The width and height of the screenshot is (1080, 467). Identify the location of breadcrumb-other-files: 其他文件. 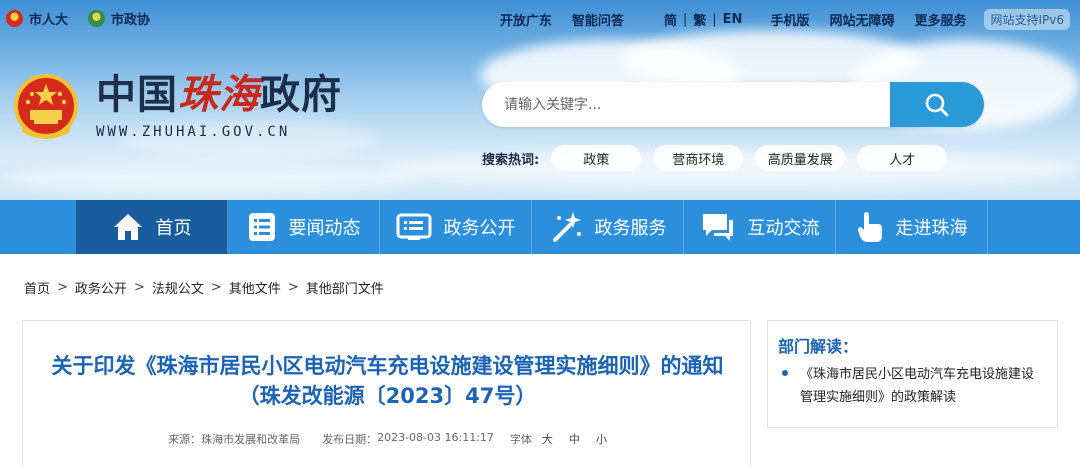
(255, 287).